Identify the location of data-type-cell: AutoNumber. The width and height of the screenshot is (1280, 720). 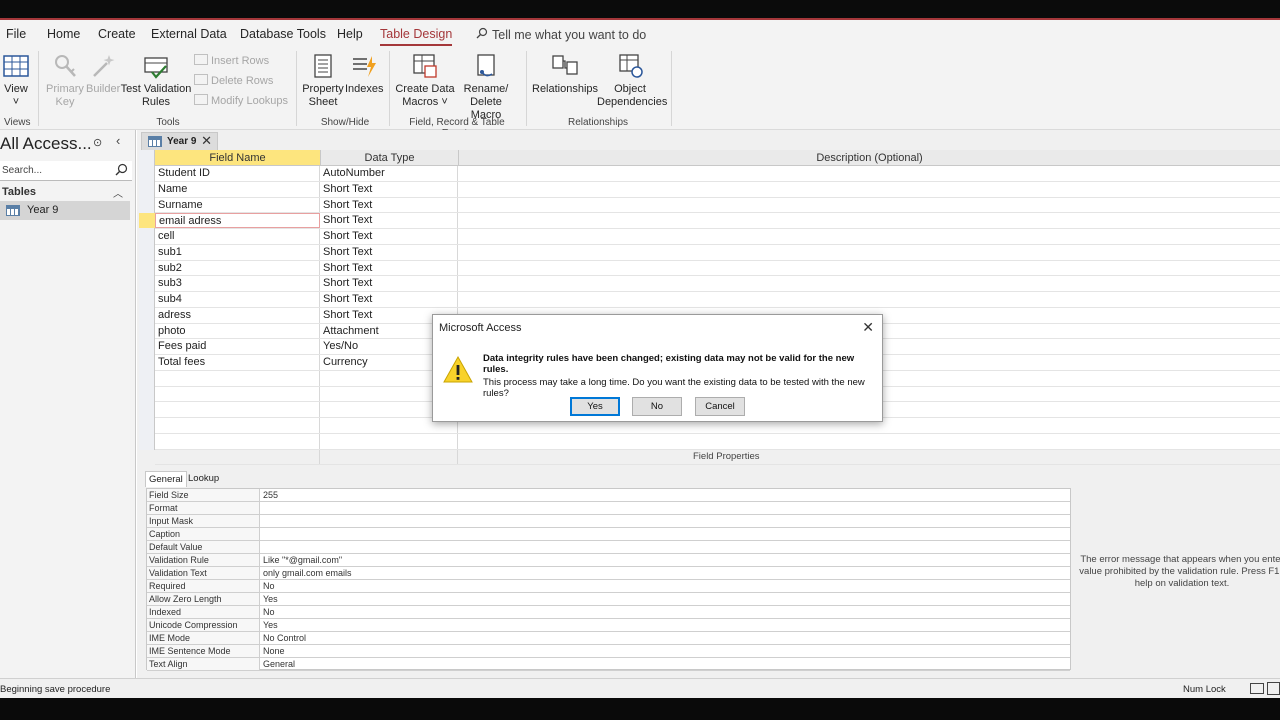
(389, 173).